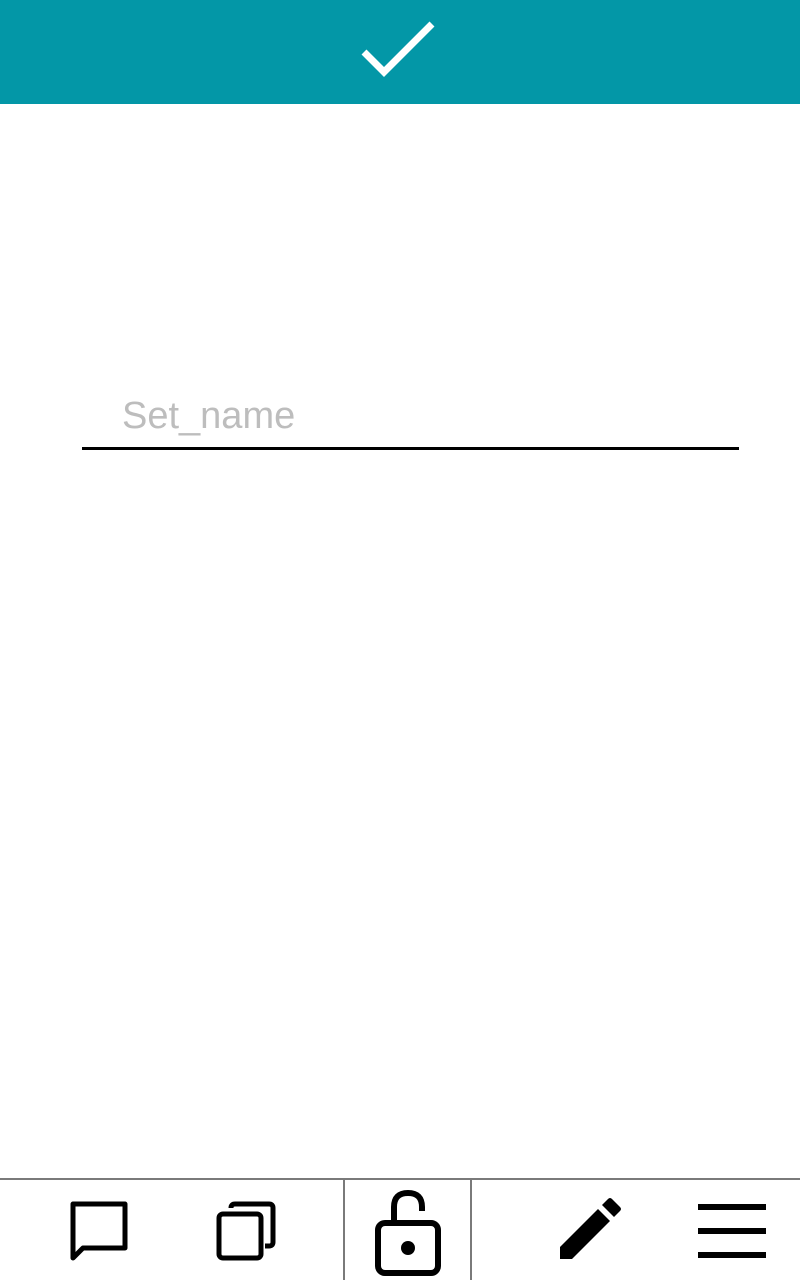 The height and width of the screenshot is (1280, 800). Describe the element at coordinates (590, 1228) in the screenshot. I see `pencil-icon` at that location.